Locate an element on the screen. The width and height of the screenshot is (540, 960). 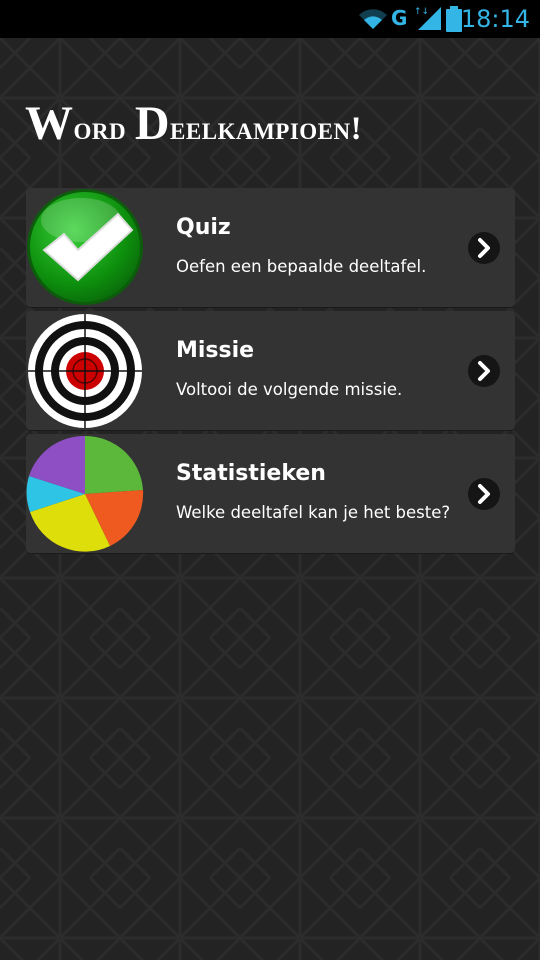
menu-item-title: Quiz is located at coordinates (203, 227).